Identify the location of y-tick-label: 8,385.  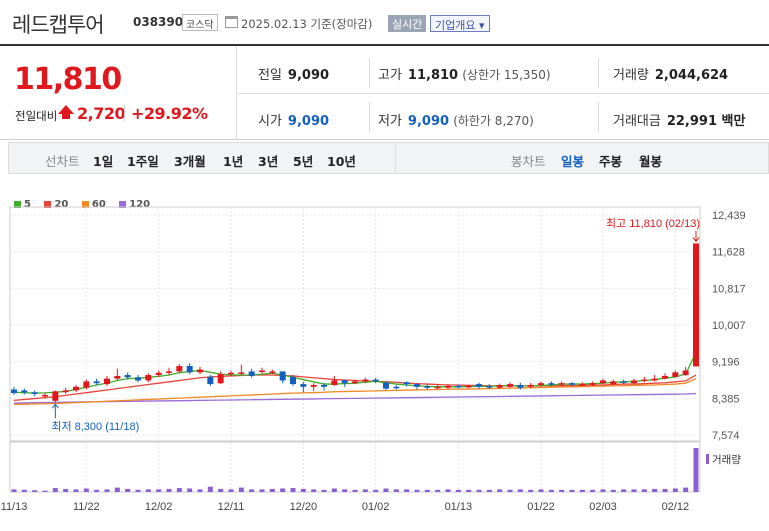
(726, 399).